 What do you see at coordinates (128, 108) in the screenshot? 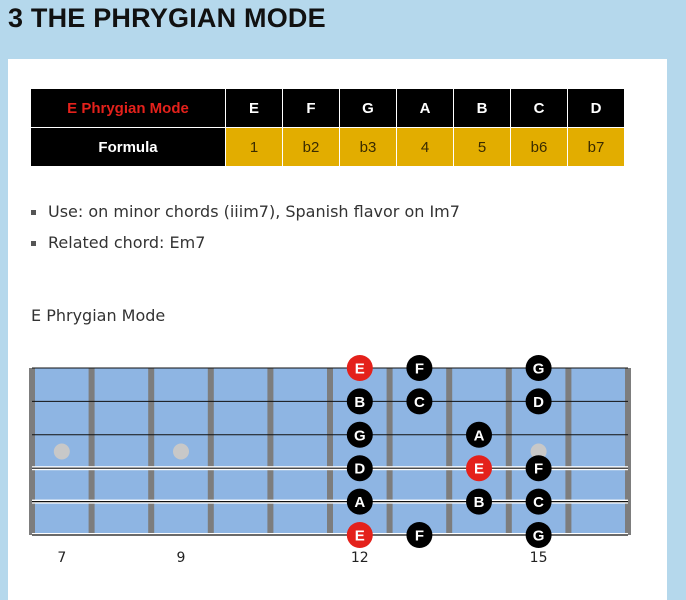
I see `mode-name-cell: E Phrygian Mode` at bounding box center [128, 108].